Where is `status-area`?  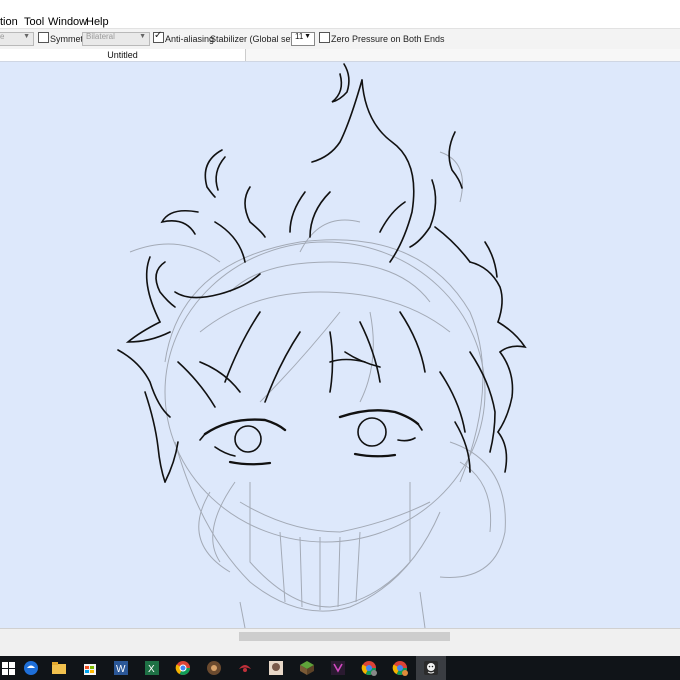
status-area is located at coordinates (340, 650).